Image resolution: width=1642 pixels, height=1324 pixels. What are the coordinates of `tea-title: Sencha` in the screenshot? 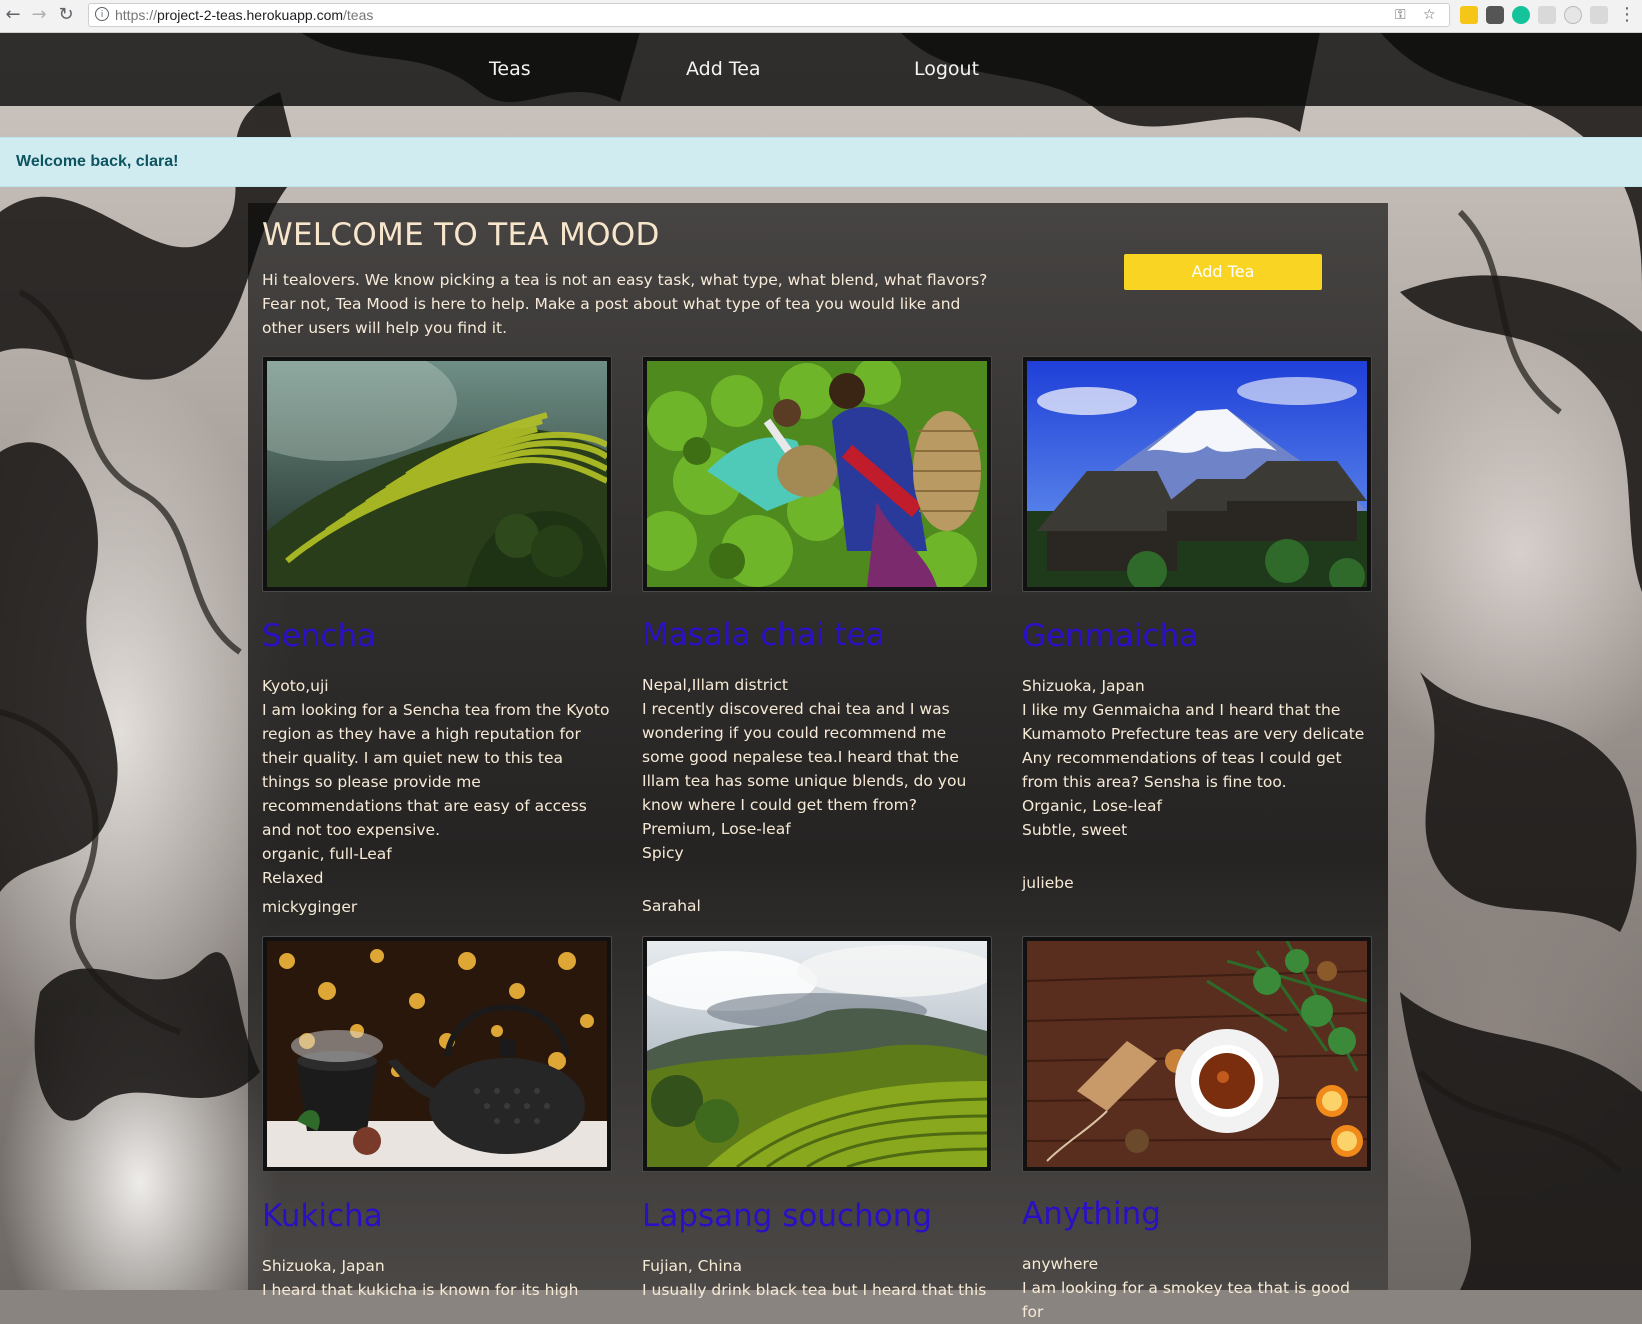 It's located at (319, 636).